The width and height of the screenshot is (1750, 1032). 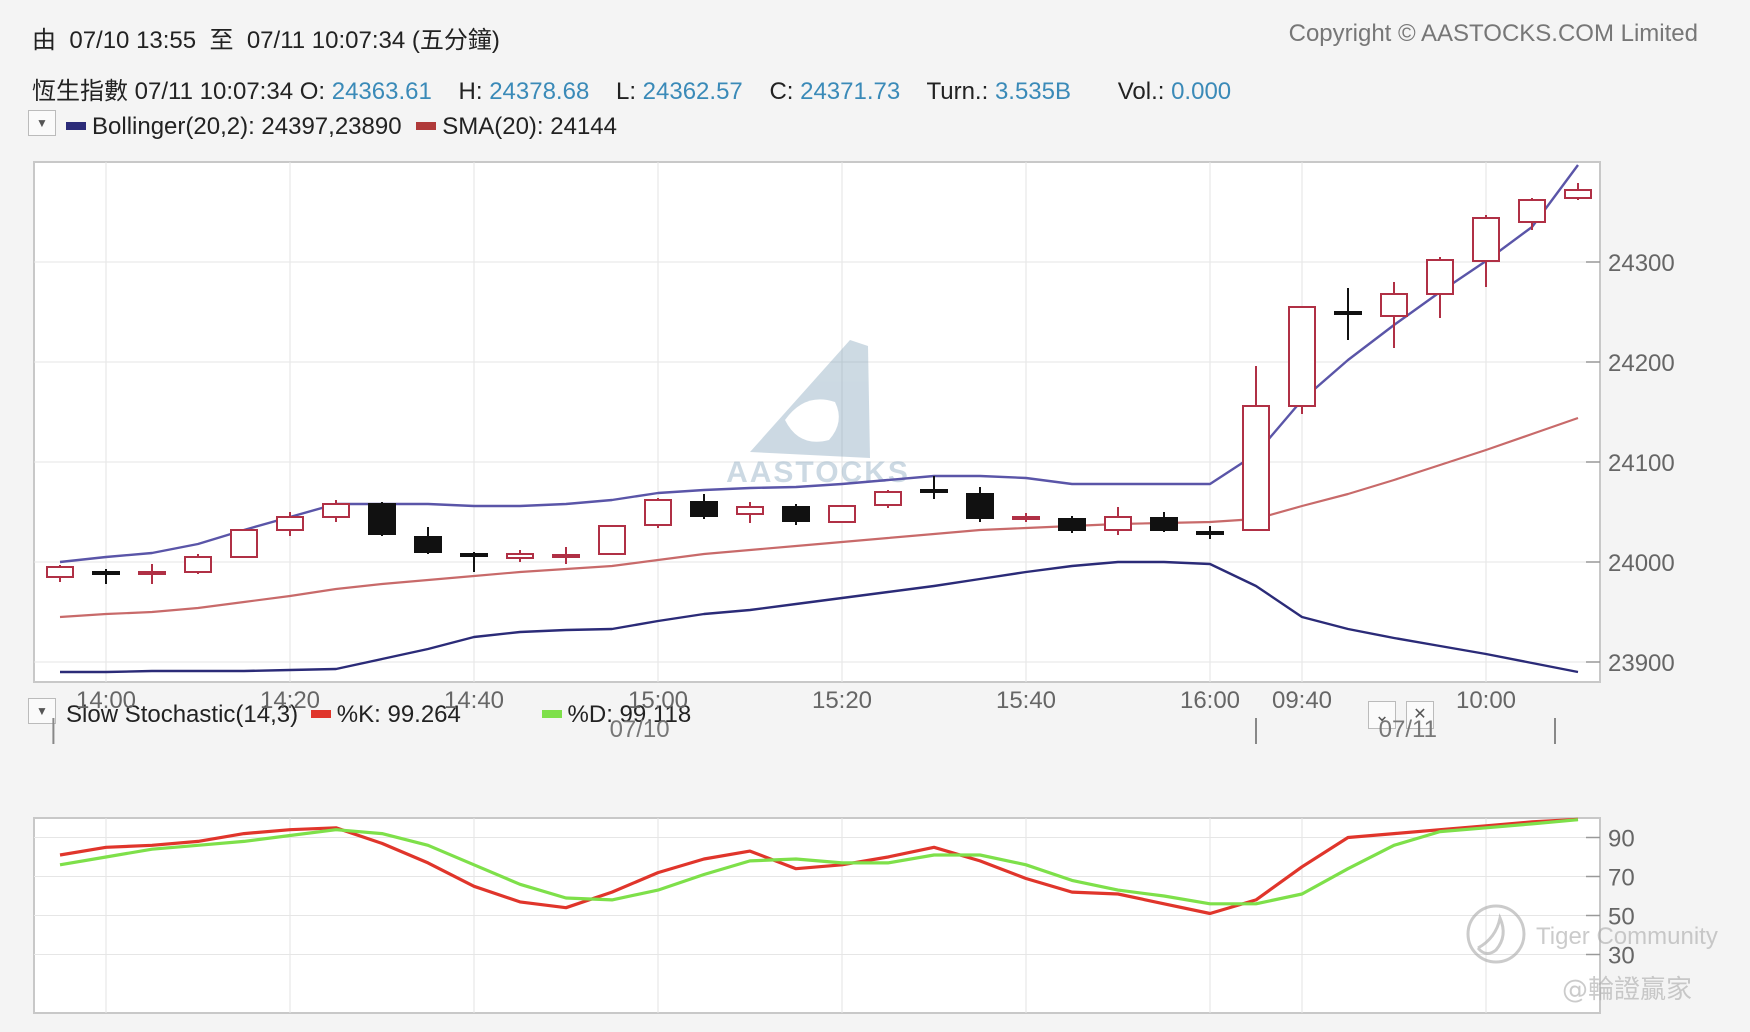 I want to click on handle-text: @輪證贏家, so click(x=1627, y=990).